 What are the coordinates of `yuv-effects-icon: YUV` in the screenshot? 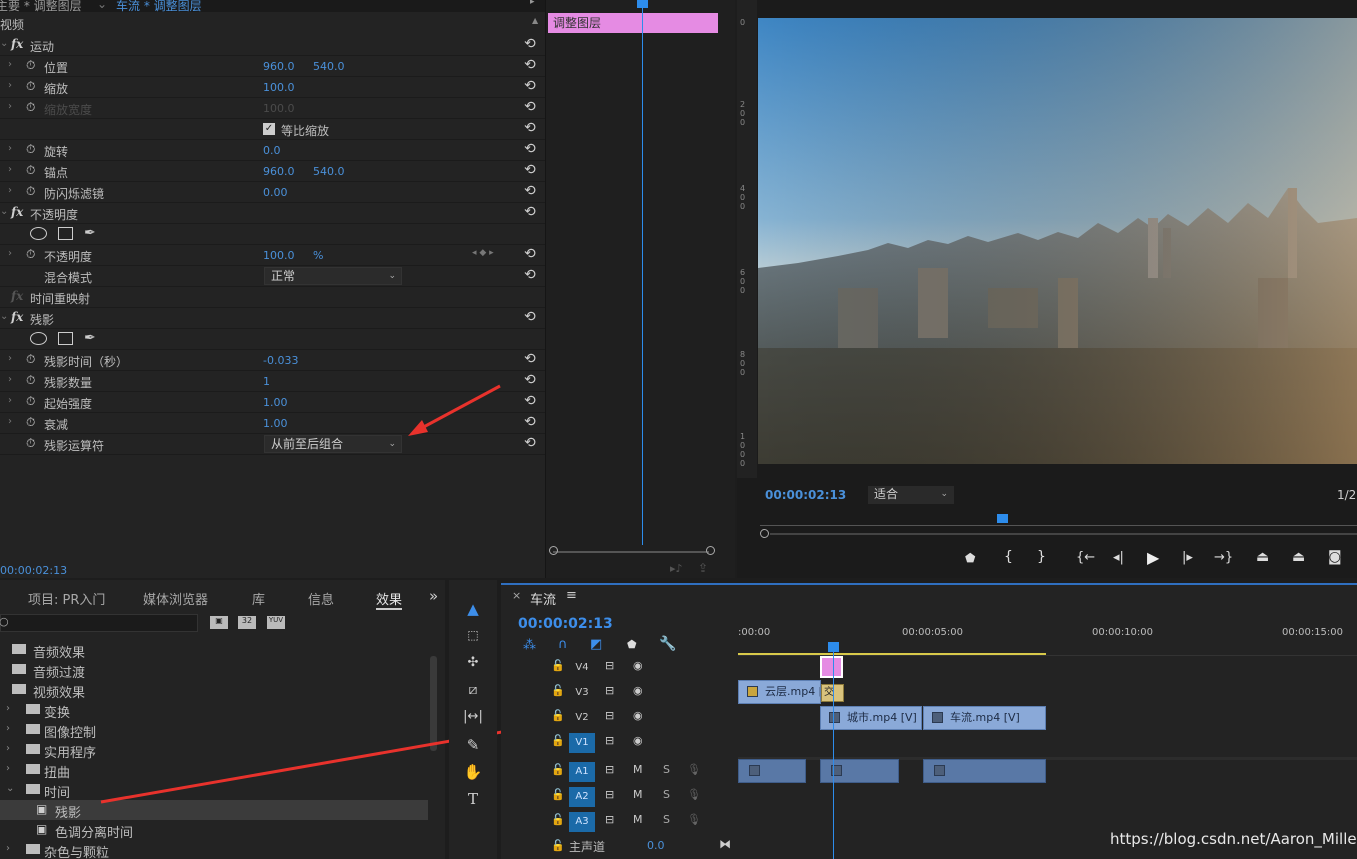 It's located at (276, 622).